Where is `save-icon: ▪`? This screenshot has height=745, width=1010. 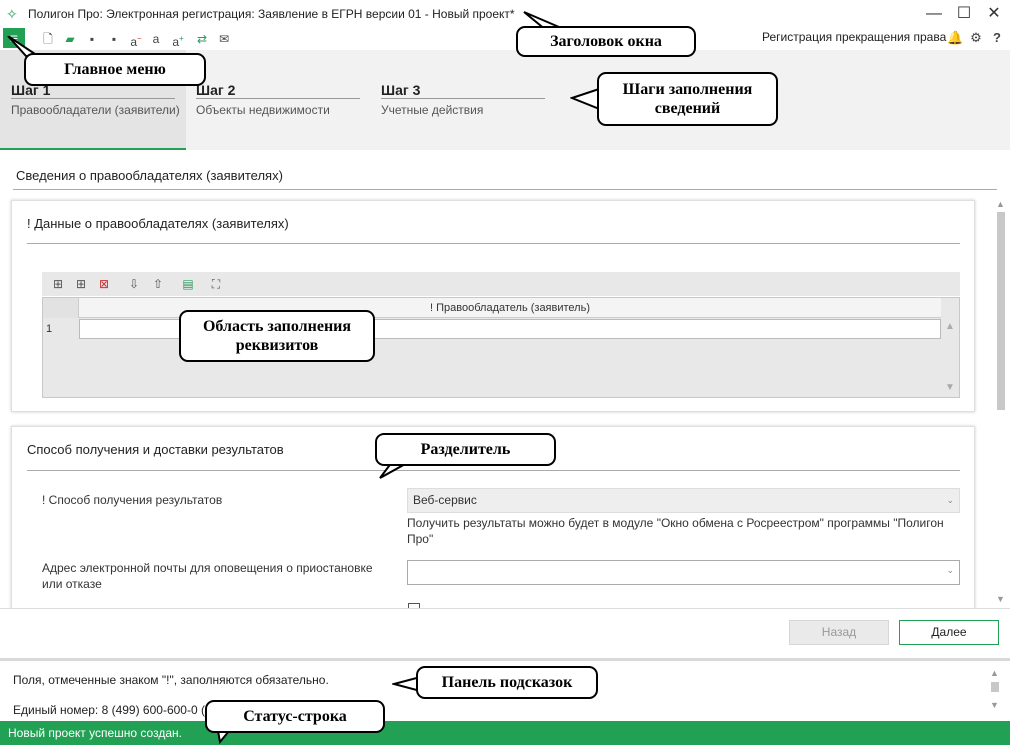 save-icon: ▪ is located at coordinates (92, 39).